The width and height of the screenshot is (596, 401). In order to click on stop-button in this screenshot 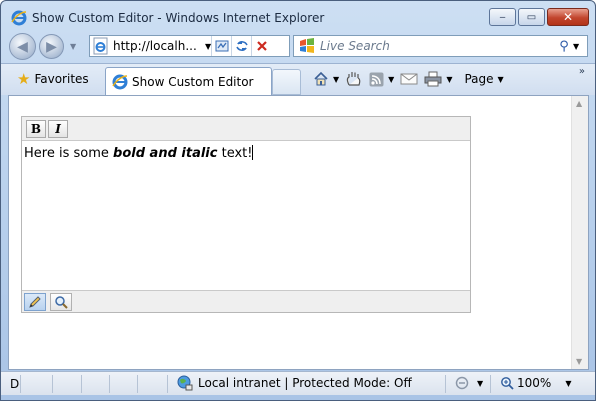, I will do `click(261, 46)`.